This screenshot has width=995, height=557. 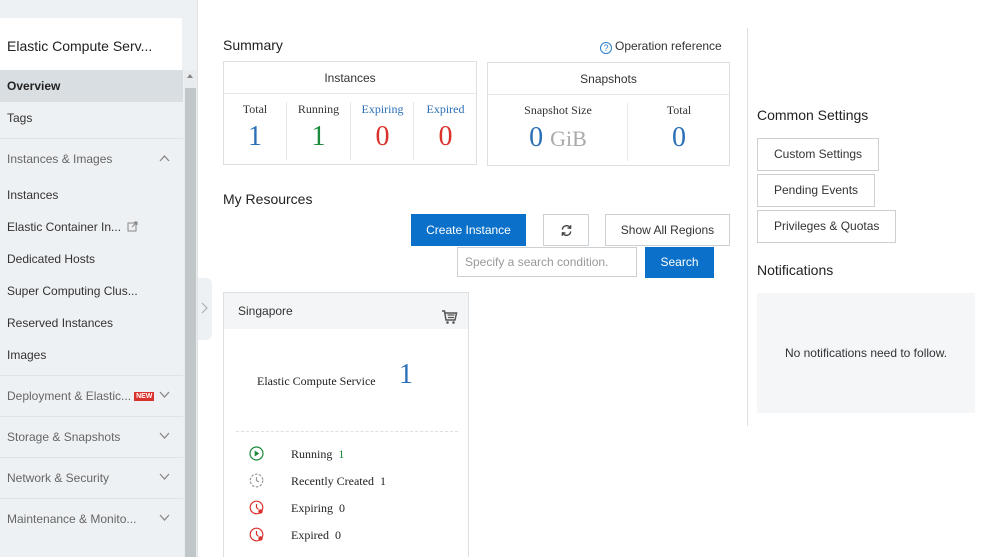 What do you see at coordinates (316, 381) in the screenshot?
I see `service-label: Elastic Compute Service` at bounding box center [316, 381].